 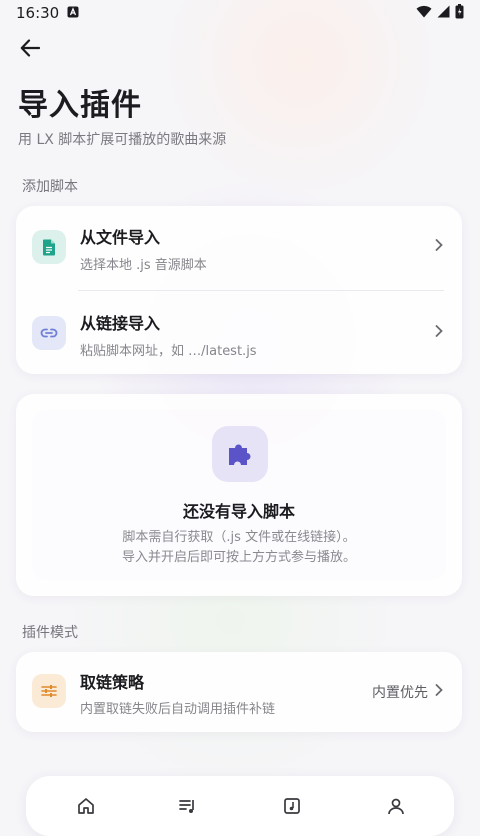 I want to click on nav-profile, so click(x=396, y=808).